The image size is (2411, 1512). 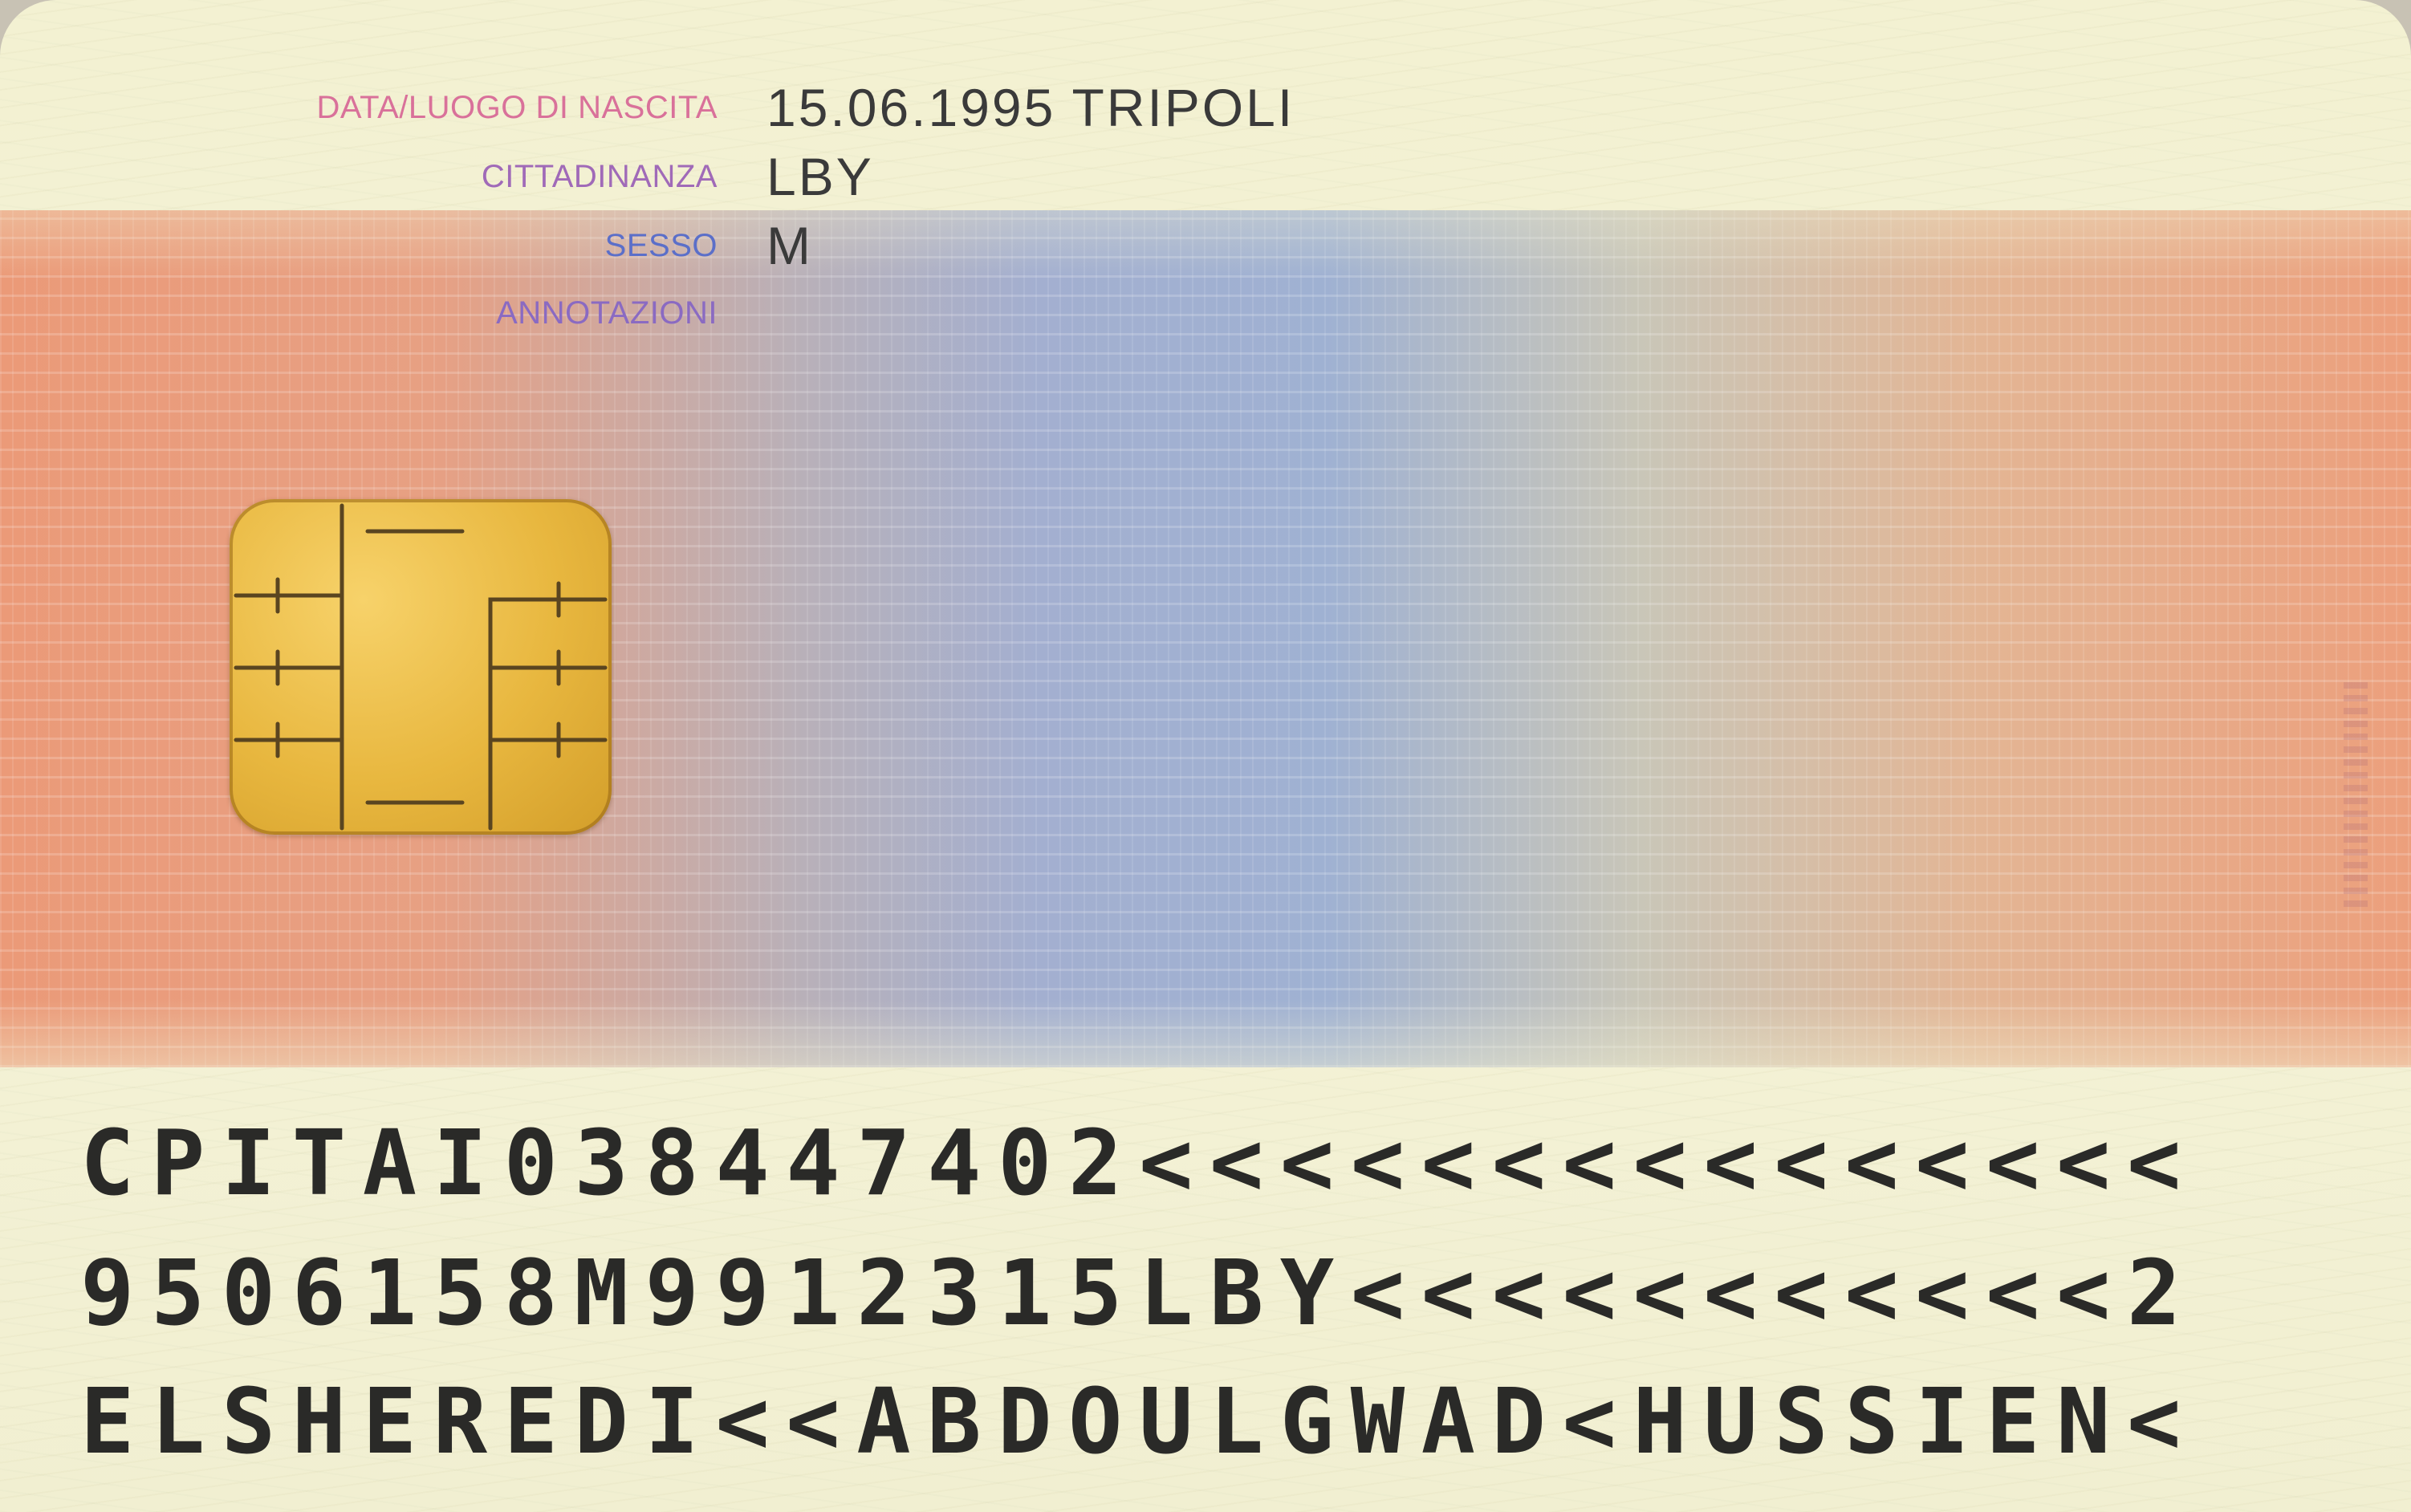 I want to click on smartcard-chip-icon, so click(x=421, y=667).